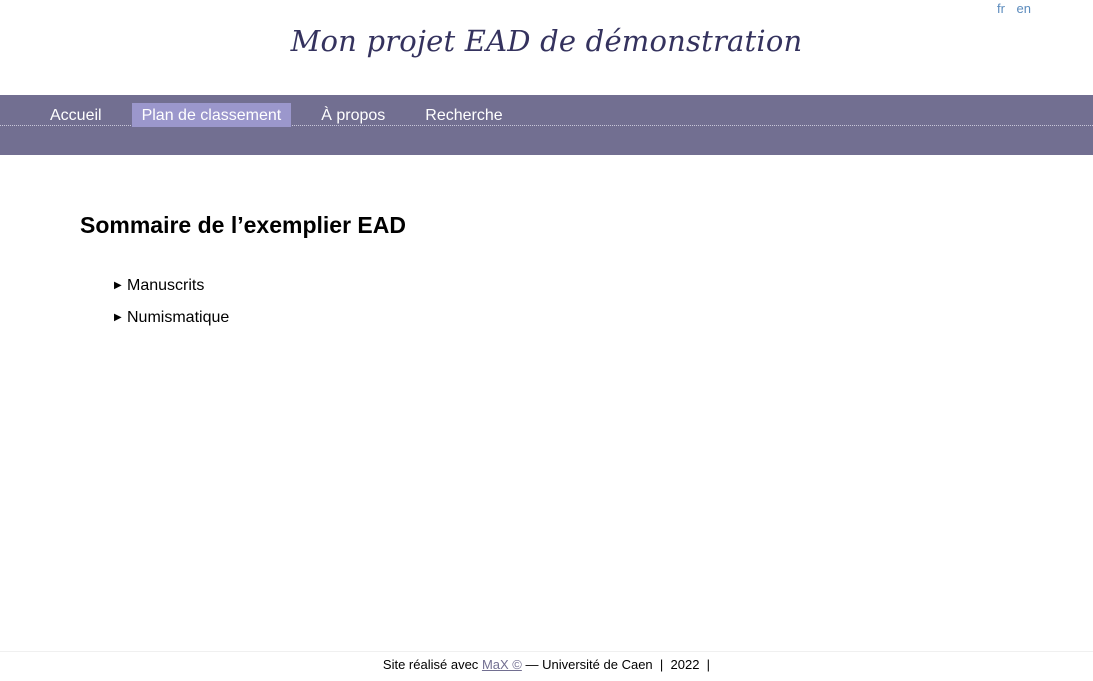 The image size is (1093, 681). What do you see at coordinates (211, 115) in the screenshot?
I see `nav-item-plan-de-classement: Plan de classement` at bounding box center [211, 115].